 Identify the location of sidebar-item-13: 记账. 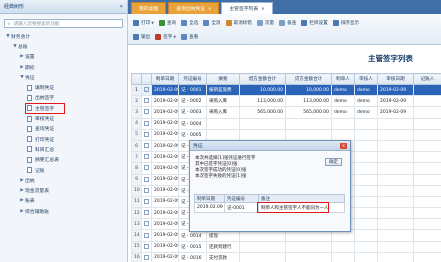
(63, 170).